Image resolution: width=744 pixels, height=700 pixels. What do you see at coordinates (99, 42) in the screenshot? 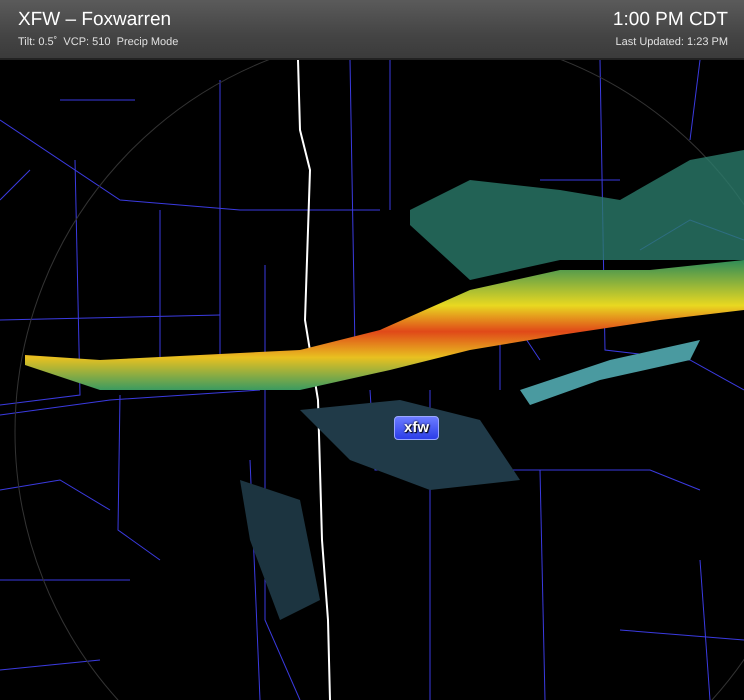
I see `scan-info: Tilt: 0.5˚ VCP: 510 Precip Mode` at bounding box center [99, 42].